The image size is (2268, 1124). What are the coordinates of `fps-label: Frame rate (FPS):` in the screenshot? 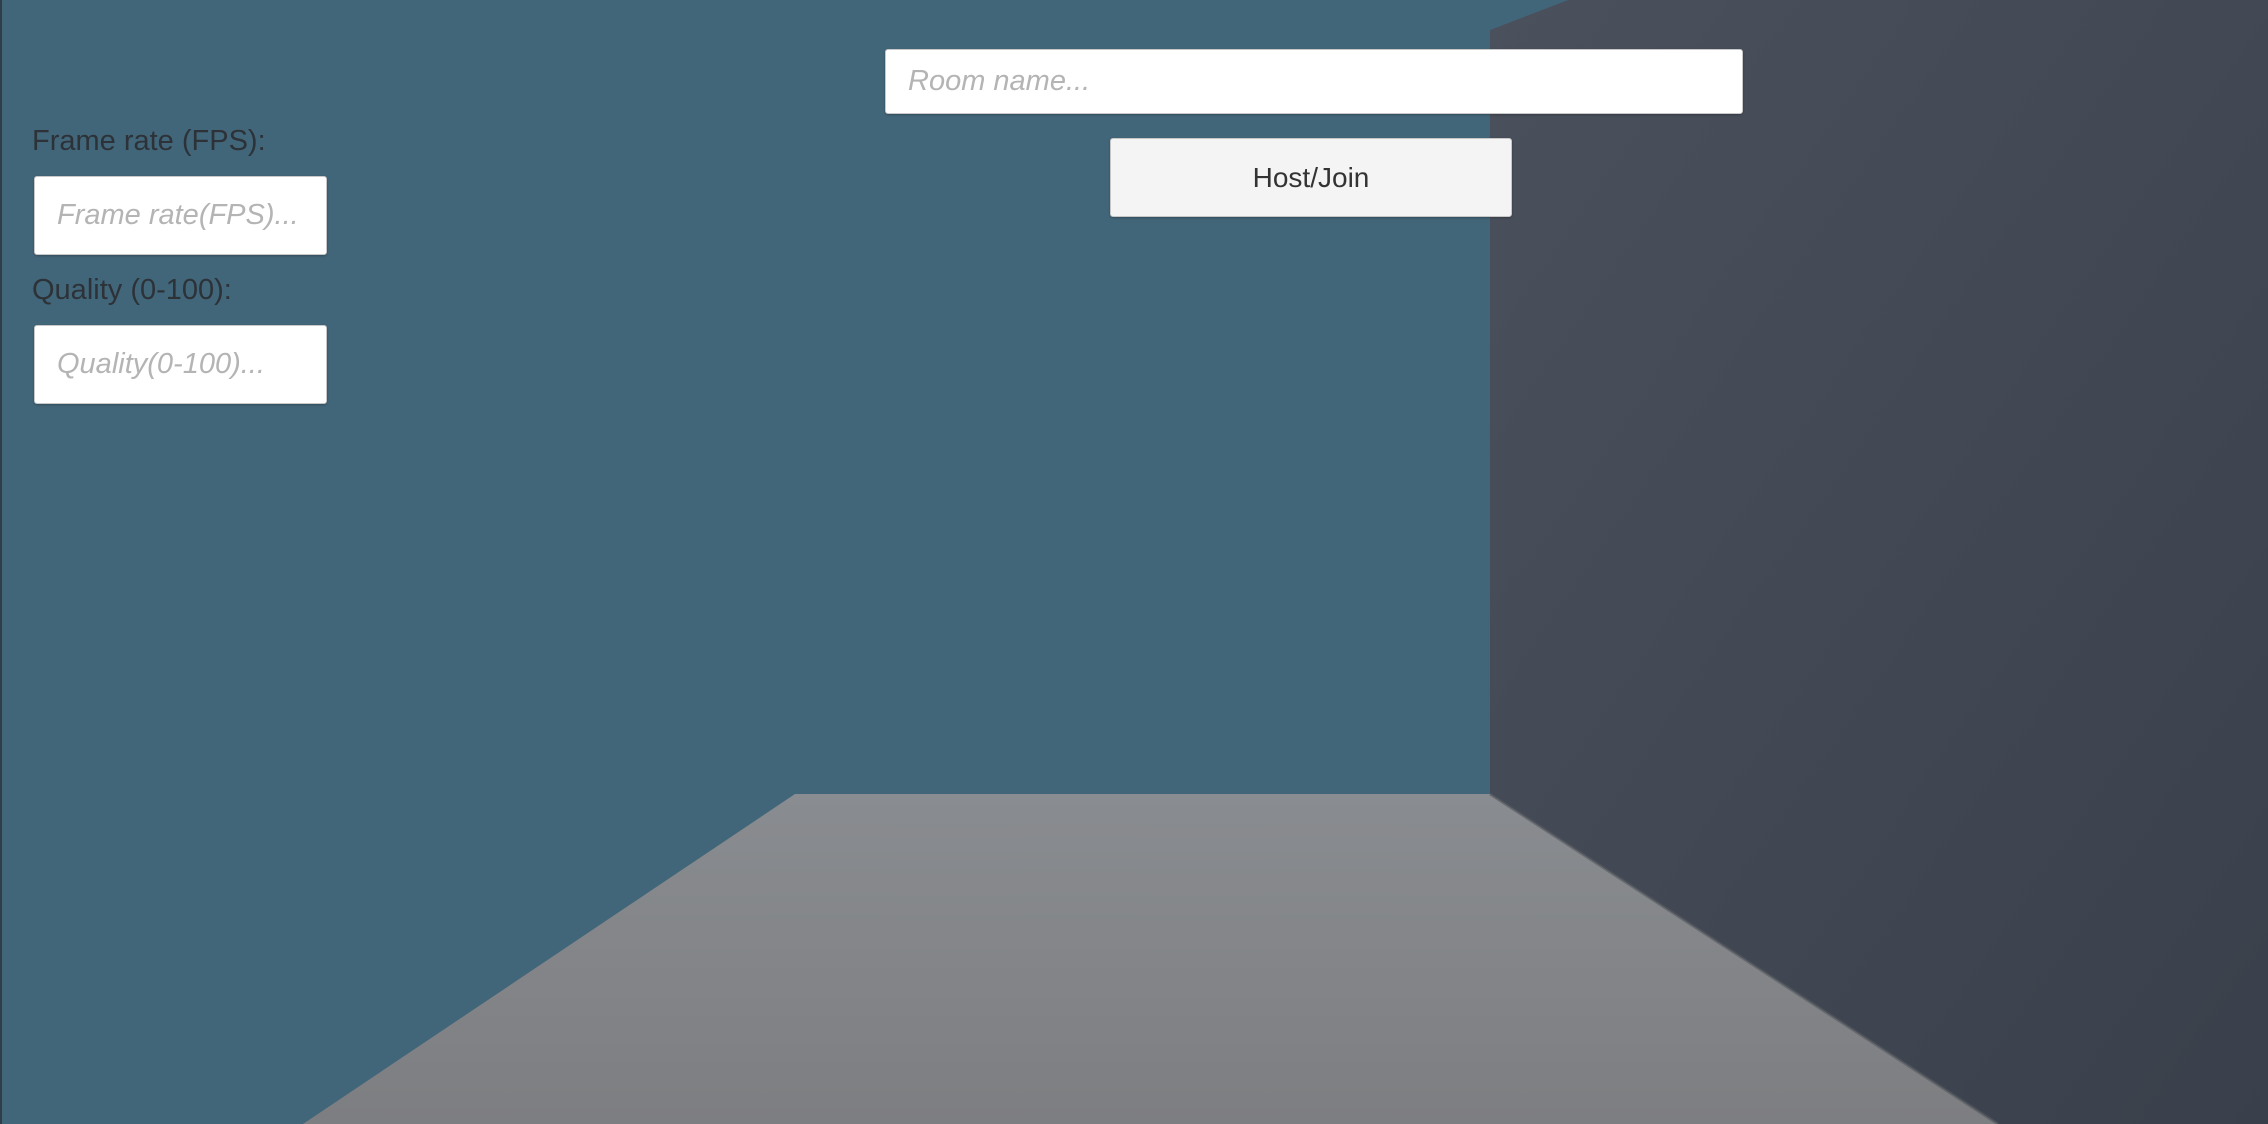 It's located at (149, 141).